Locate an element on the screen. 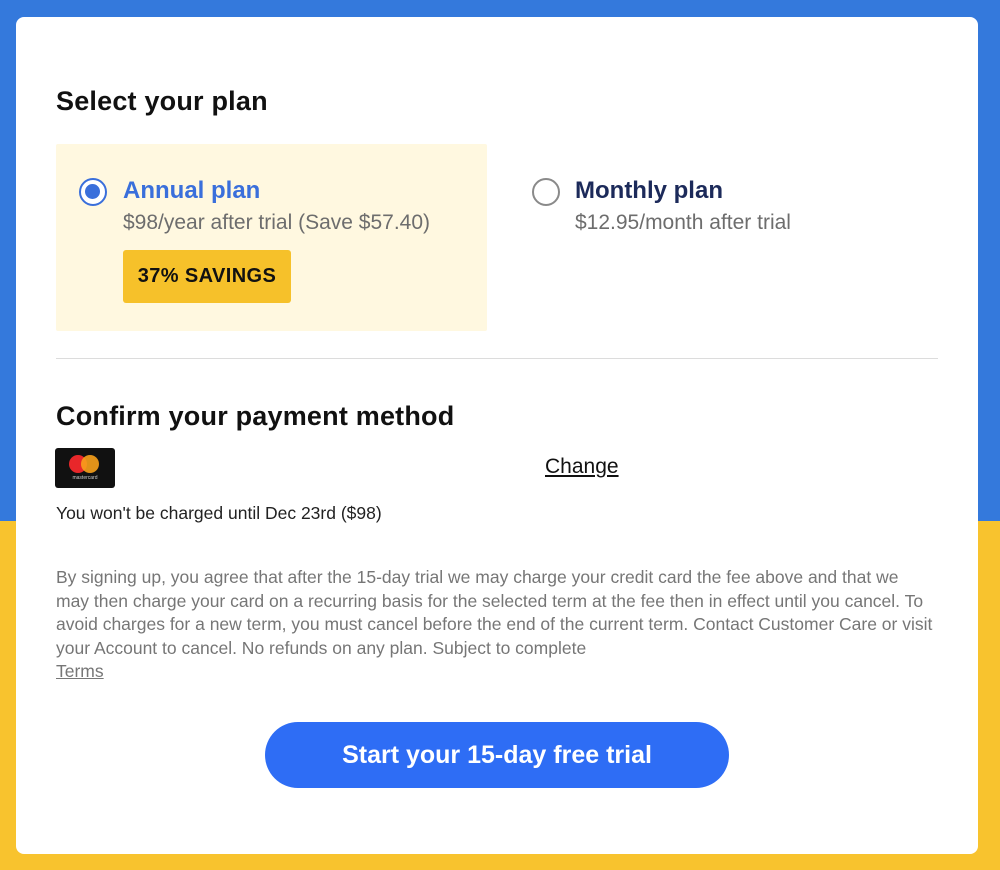 The width and height of the screenshot is (1000, 870). mastercard-yellow-circle is located at coordinates (90, 464).